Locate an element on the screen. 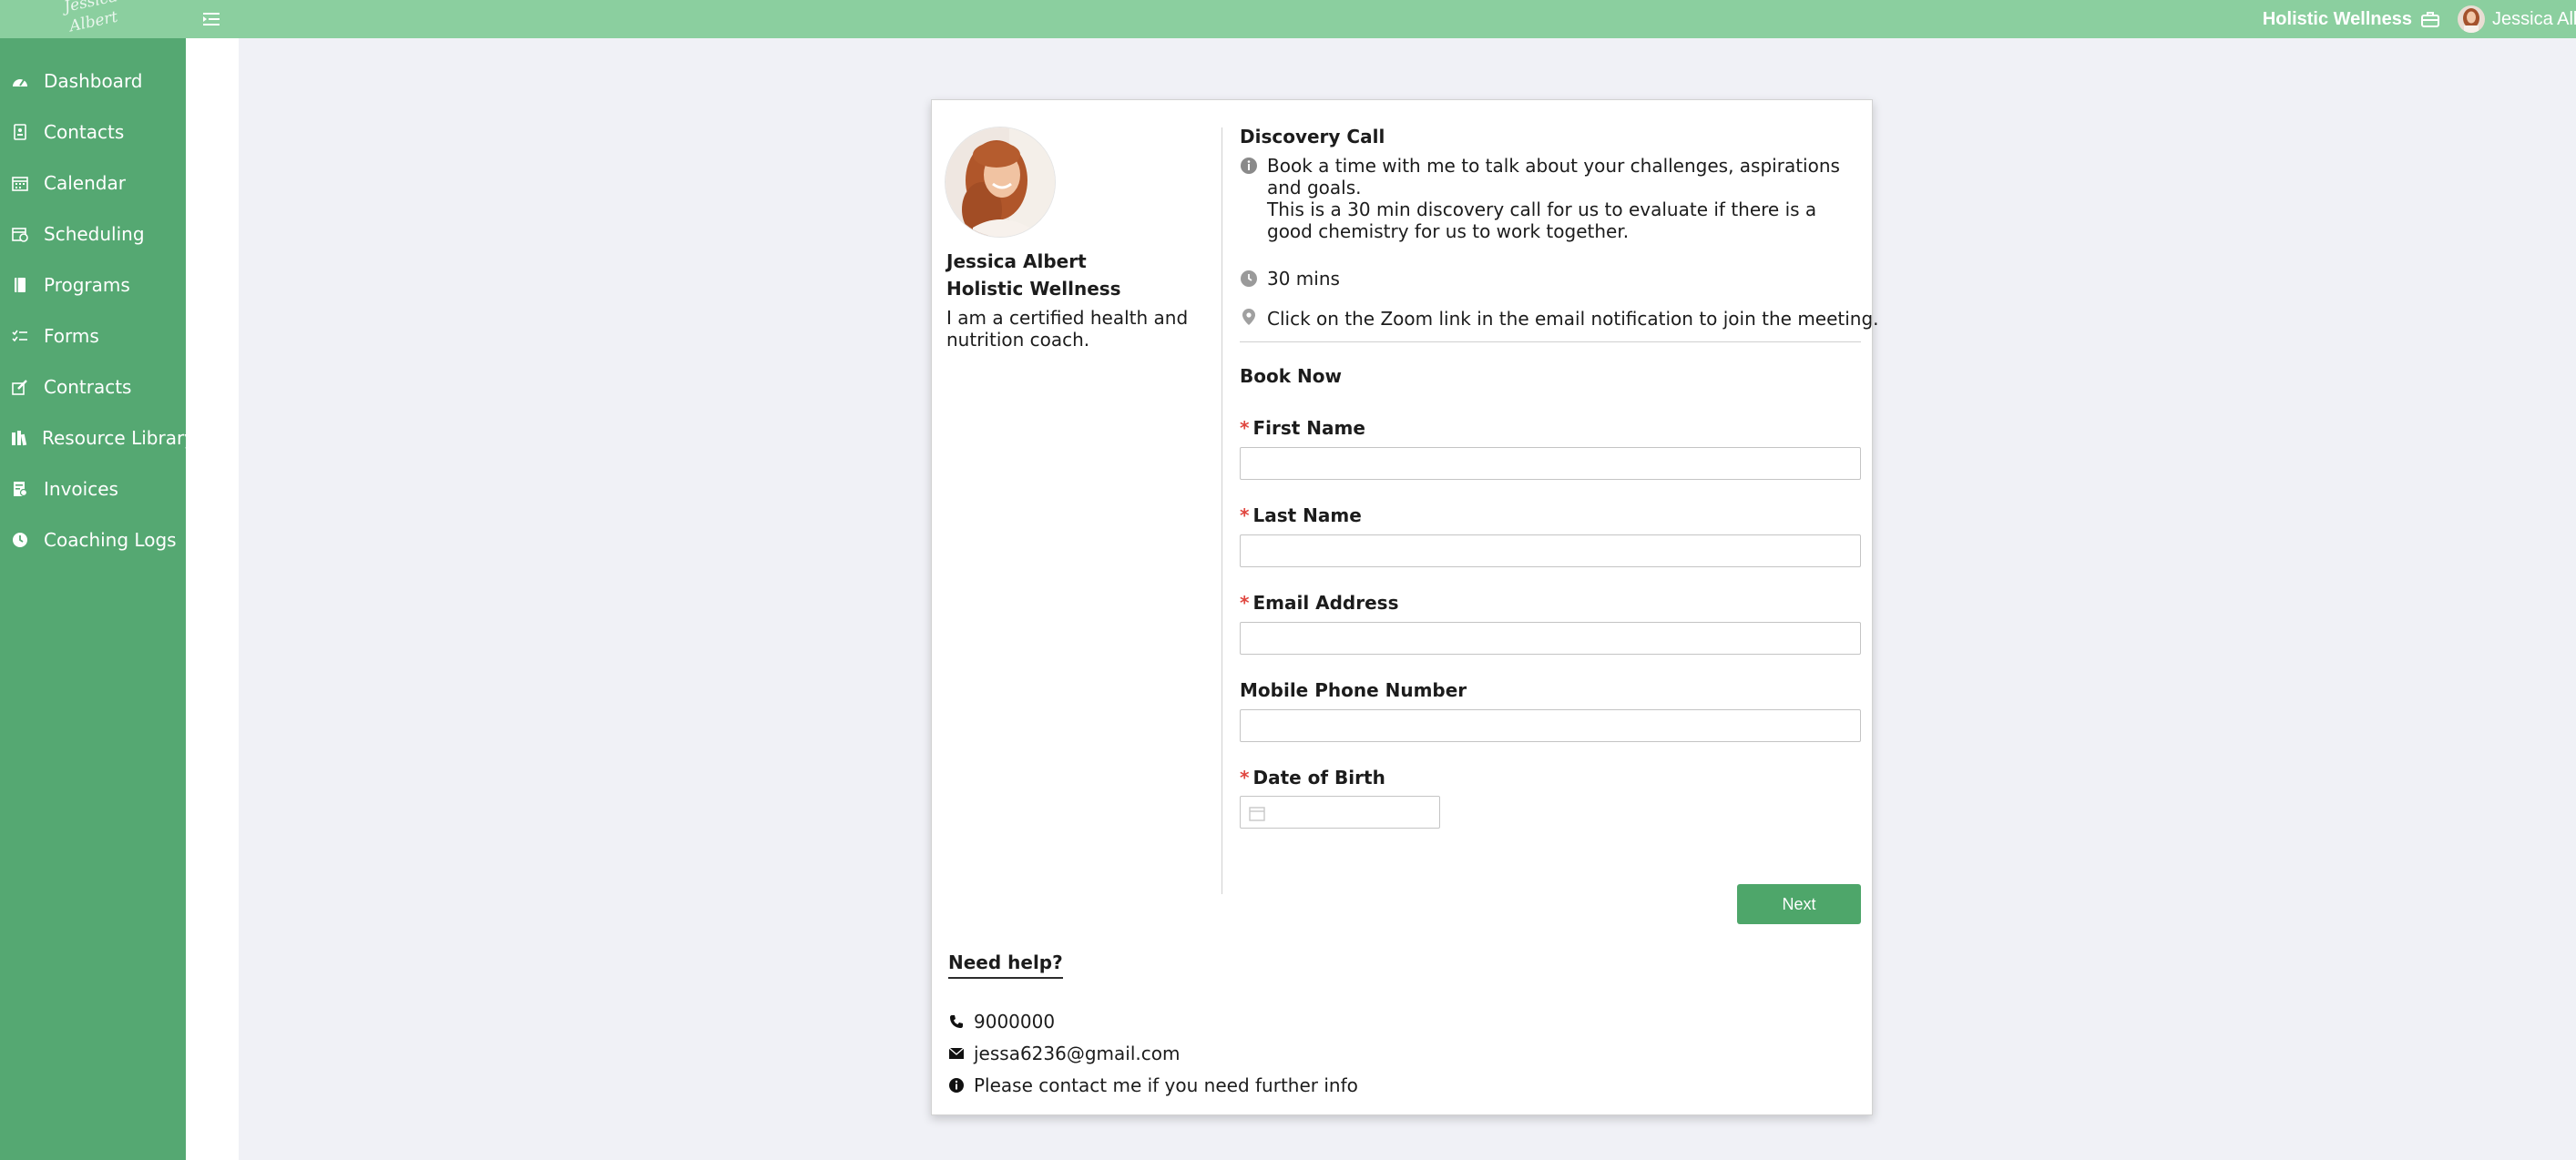  forms-icon is located at coordinates (20, 336).